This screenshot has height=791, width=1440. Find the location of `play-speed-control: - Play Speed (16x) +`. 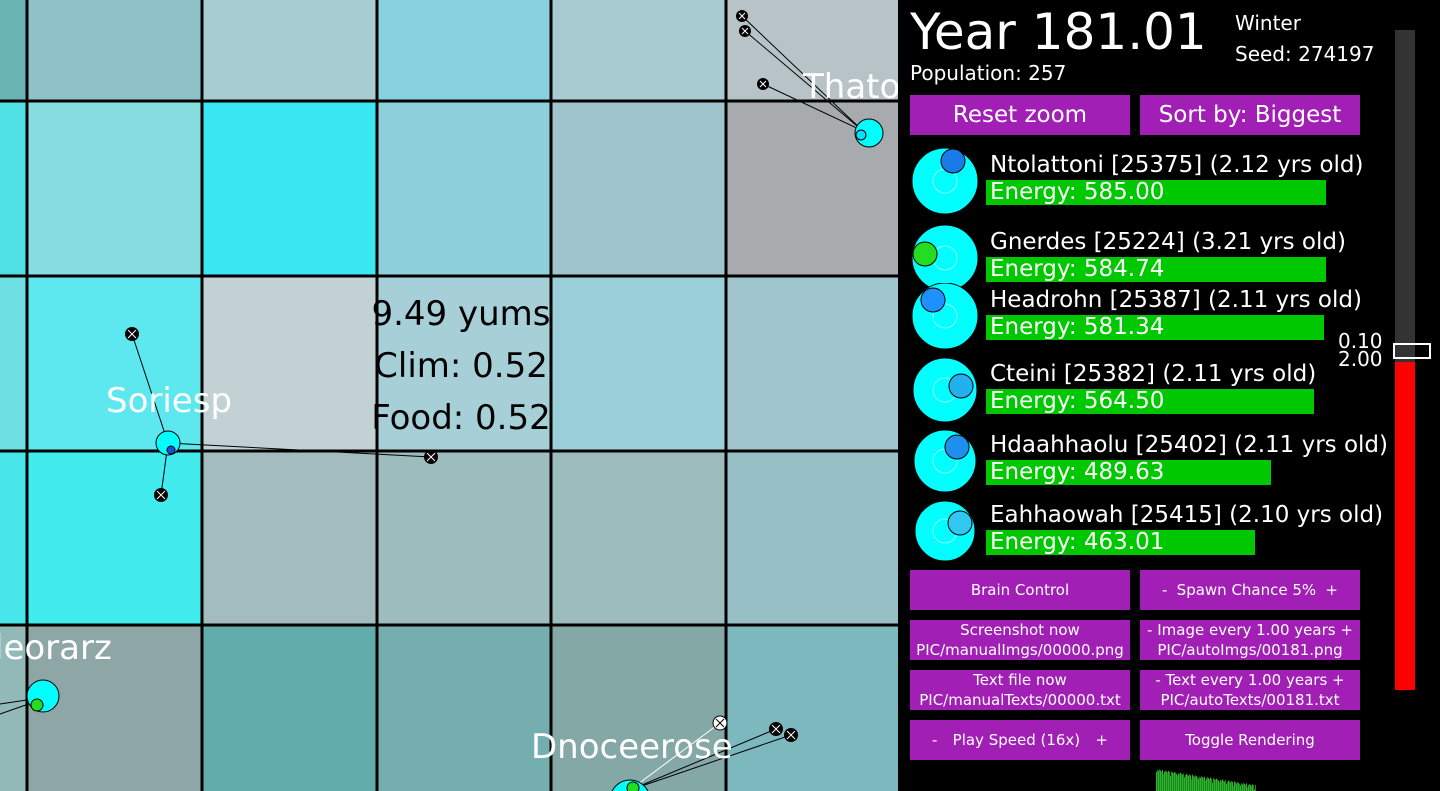

play-speed-control: - Play Speed (16x) + is located at coordinates (1020, 740).